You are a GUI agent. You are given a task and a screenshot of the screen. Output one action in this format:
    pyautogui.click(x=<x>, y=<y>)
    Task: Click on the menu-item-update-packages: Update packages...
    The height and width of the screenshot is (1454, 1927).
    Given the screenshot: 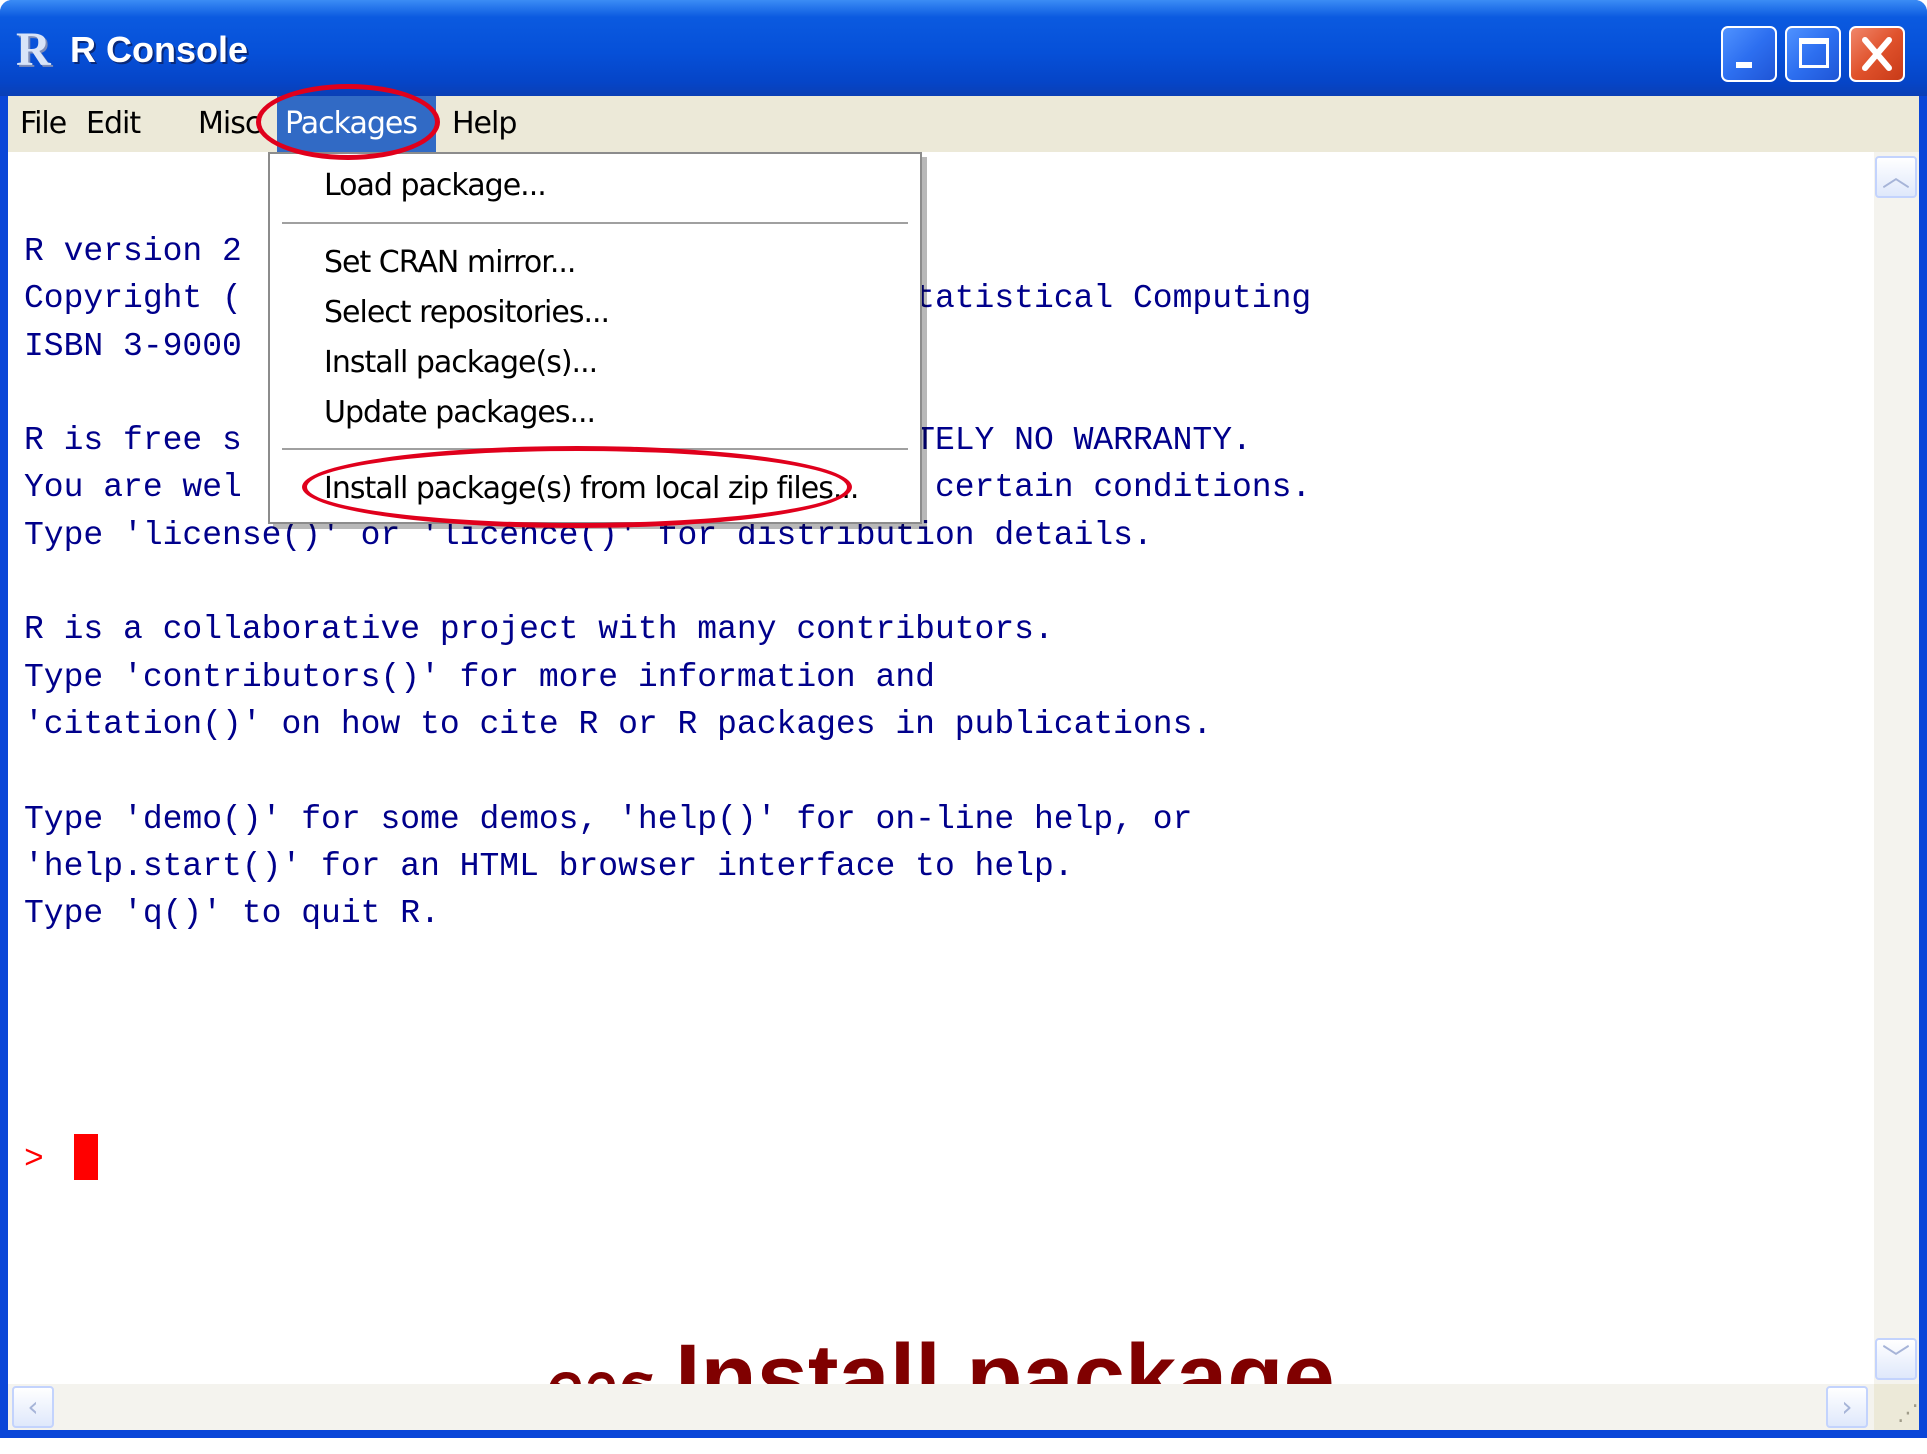 What is the action you would take?
    pyautogui.click(x=460, y=413)
    